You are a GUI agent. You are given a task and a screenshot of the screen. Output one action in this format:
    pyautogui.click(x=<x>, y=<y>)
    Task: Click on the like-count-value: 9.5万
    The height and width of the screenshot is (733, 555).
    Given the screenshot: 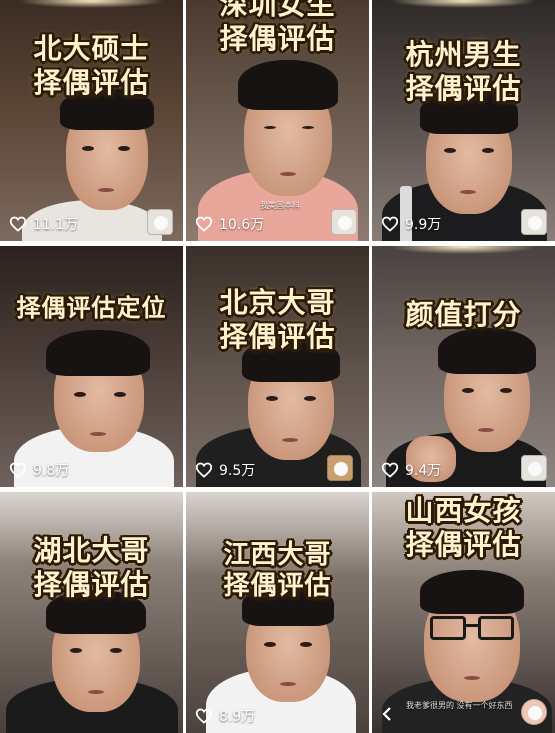 What is the action you would take?
    pyautogui.click(x=237, y=471)
    